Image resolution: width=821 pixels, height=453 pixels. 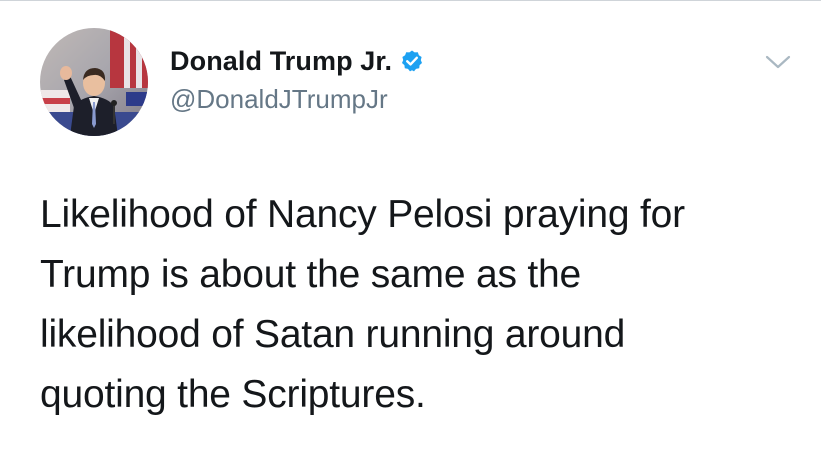 What do you see at coordinates (281, 61) in the screenshot?
I see `display-name: Donald Trump Jr.` at bounding box center [281, 61].